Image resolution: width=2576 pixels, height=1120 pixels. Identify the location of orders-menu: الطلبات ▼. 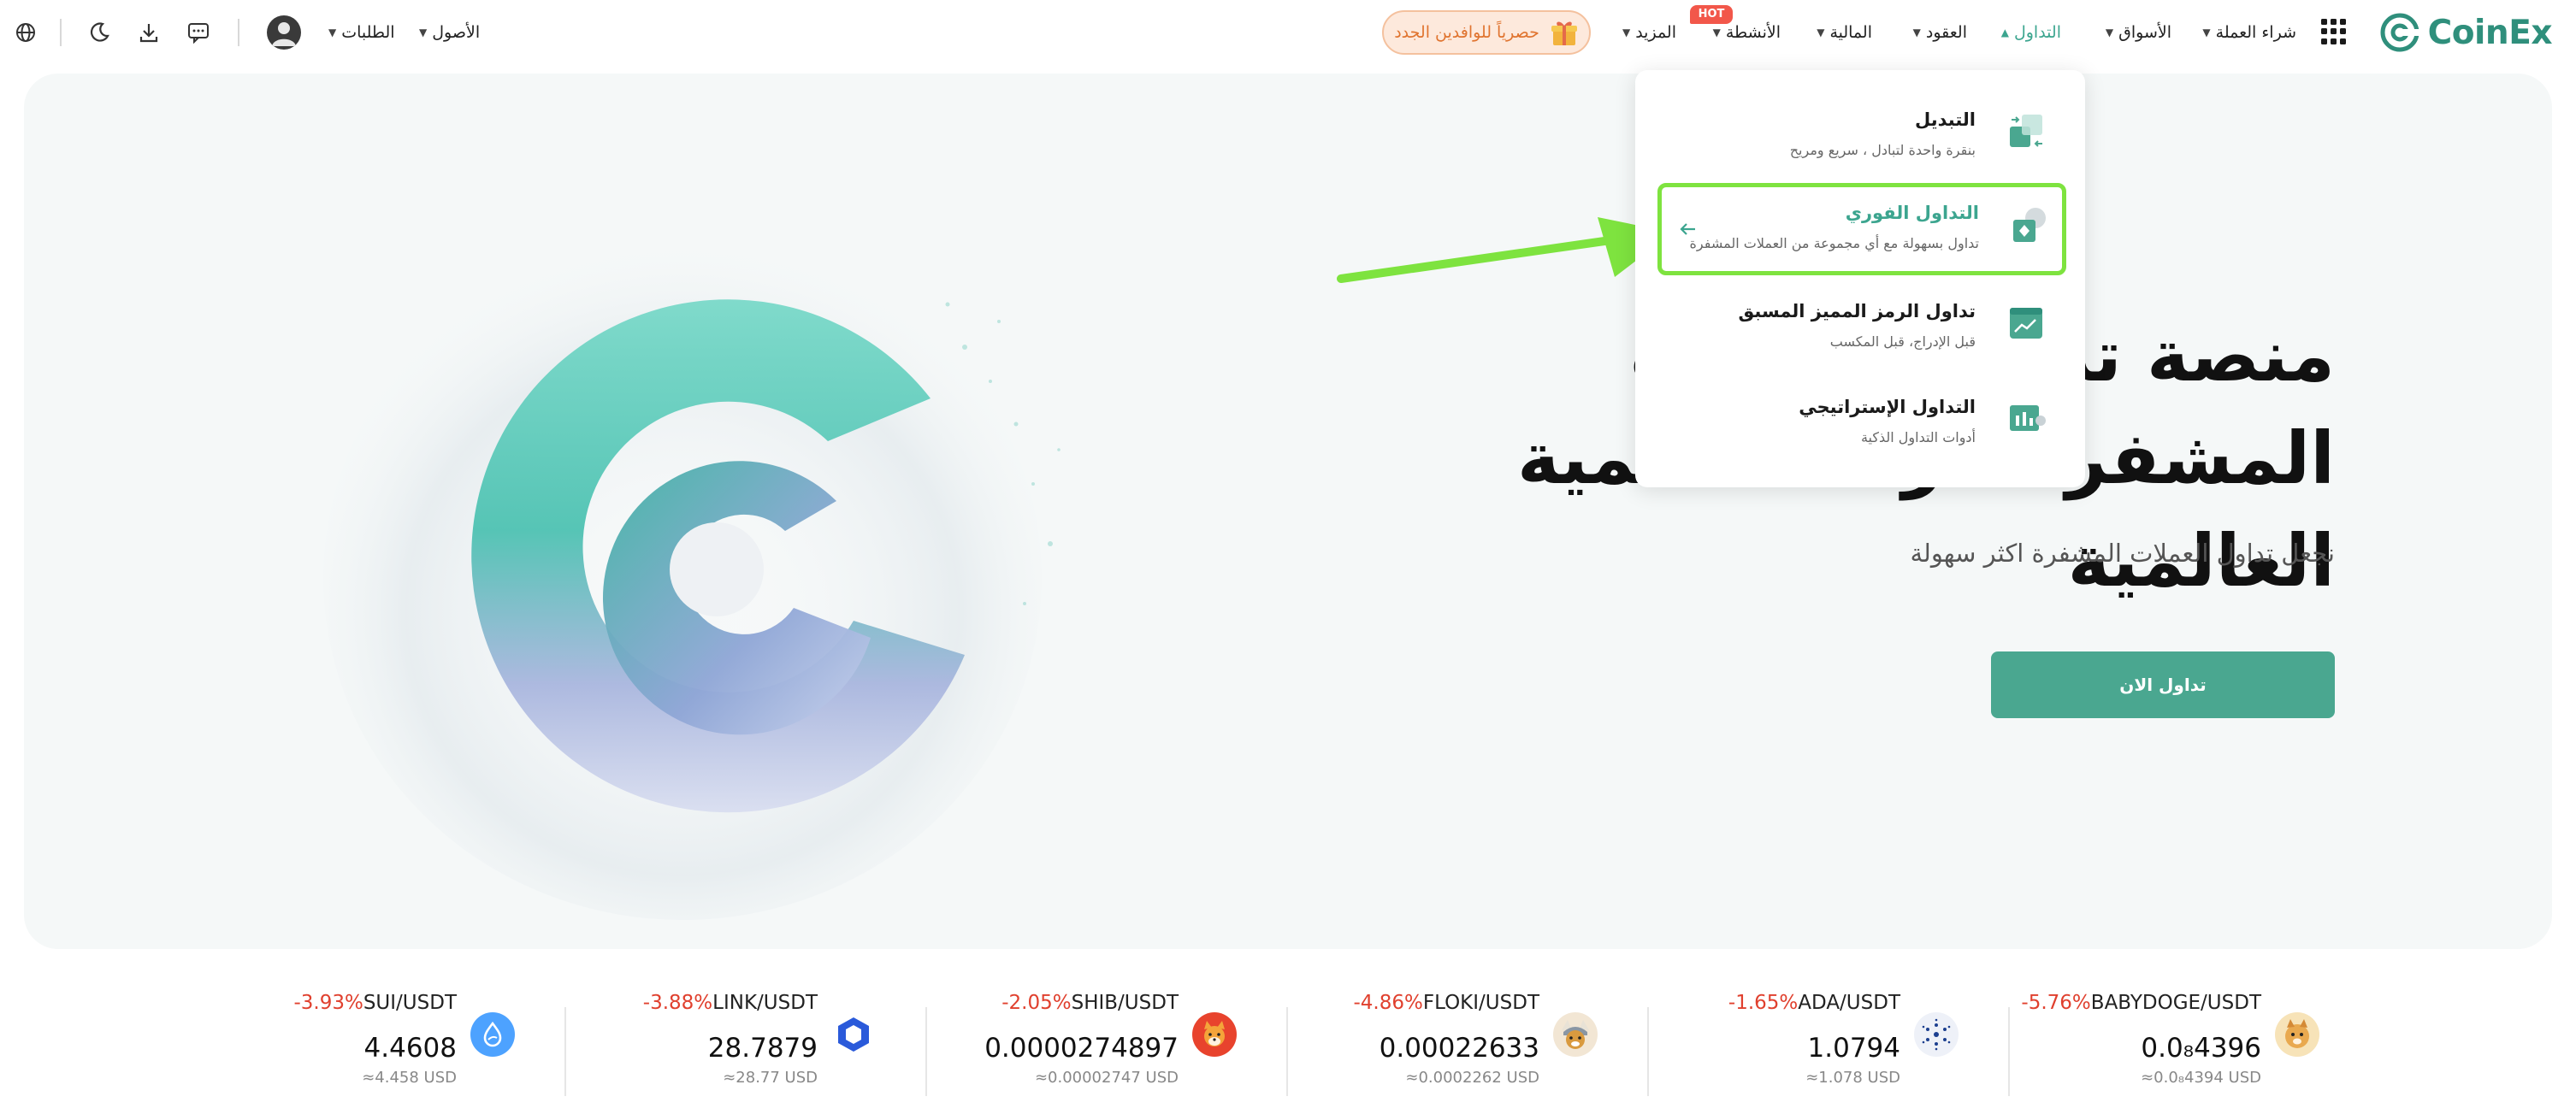
(361, 32).